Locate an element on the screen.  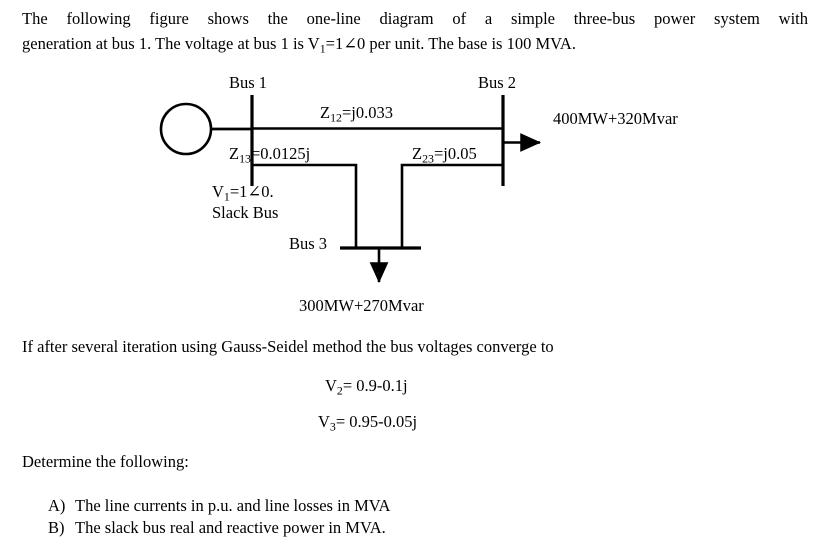
z23-label: Z23=j0.05 is located at coordinates (444, 155).